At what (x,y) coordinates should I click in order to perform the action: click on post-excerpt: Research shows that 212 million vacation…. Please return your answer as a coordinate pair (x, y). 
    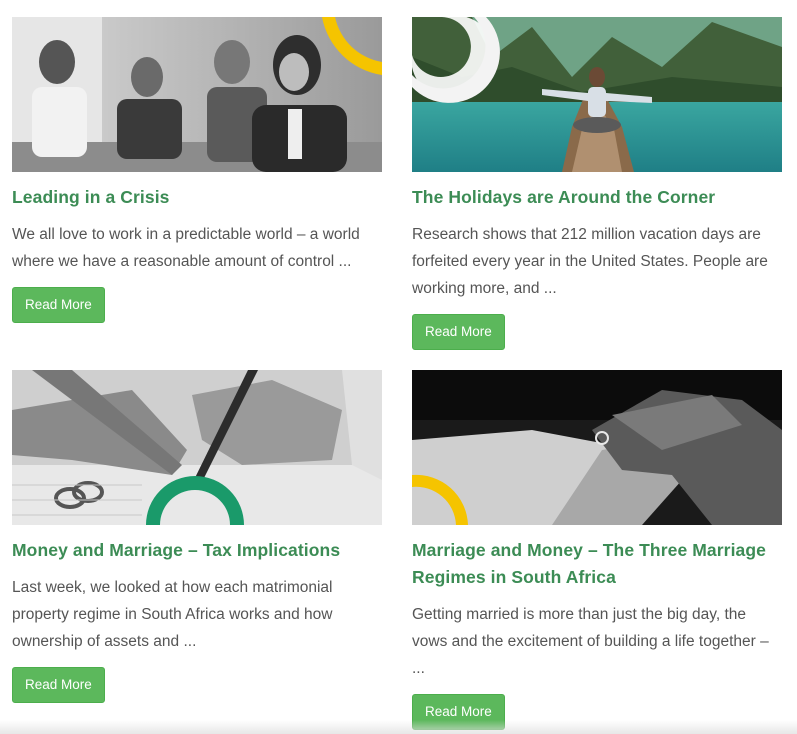
    Looking at the image, I should click on (590, 261).